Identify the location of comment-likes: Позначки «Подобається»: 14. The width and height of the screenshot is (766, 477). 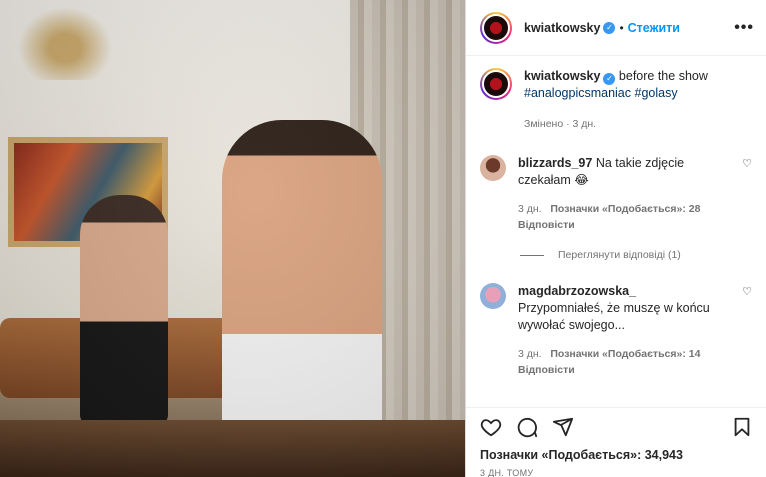
(625, 354).